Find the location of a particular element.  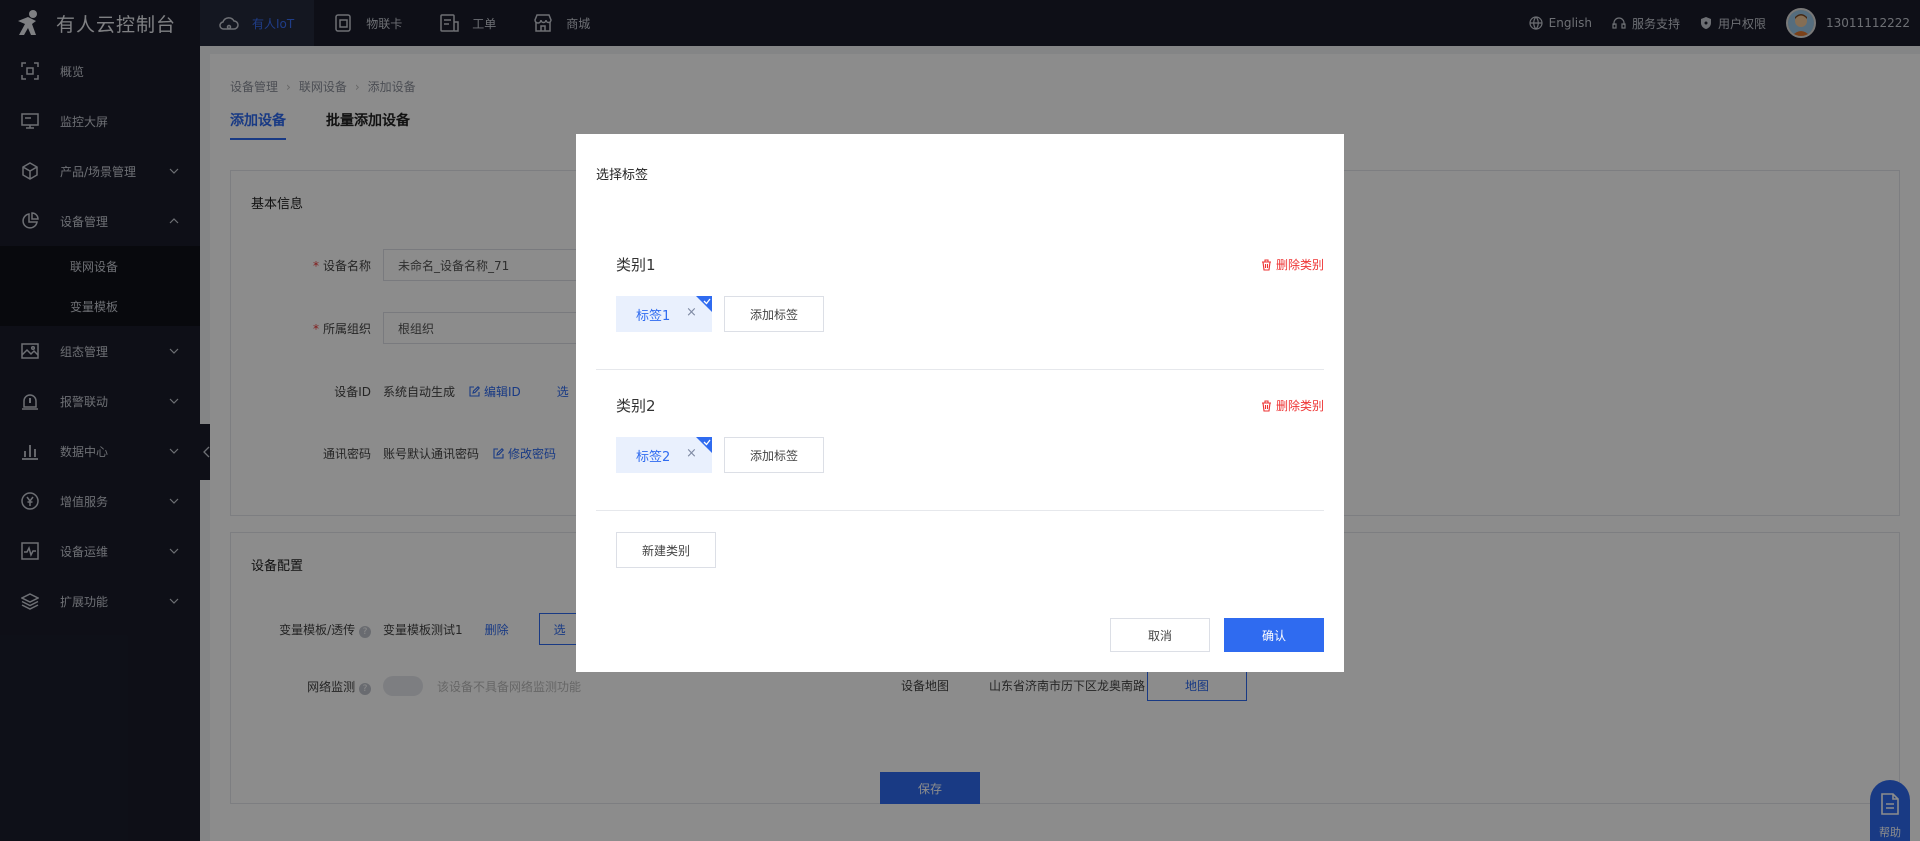

new-category-button: 新建类别 is located at coordinates (666, 550).